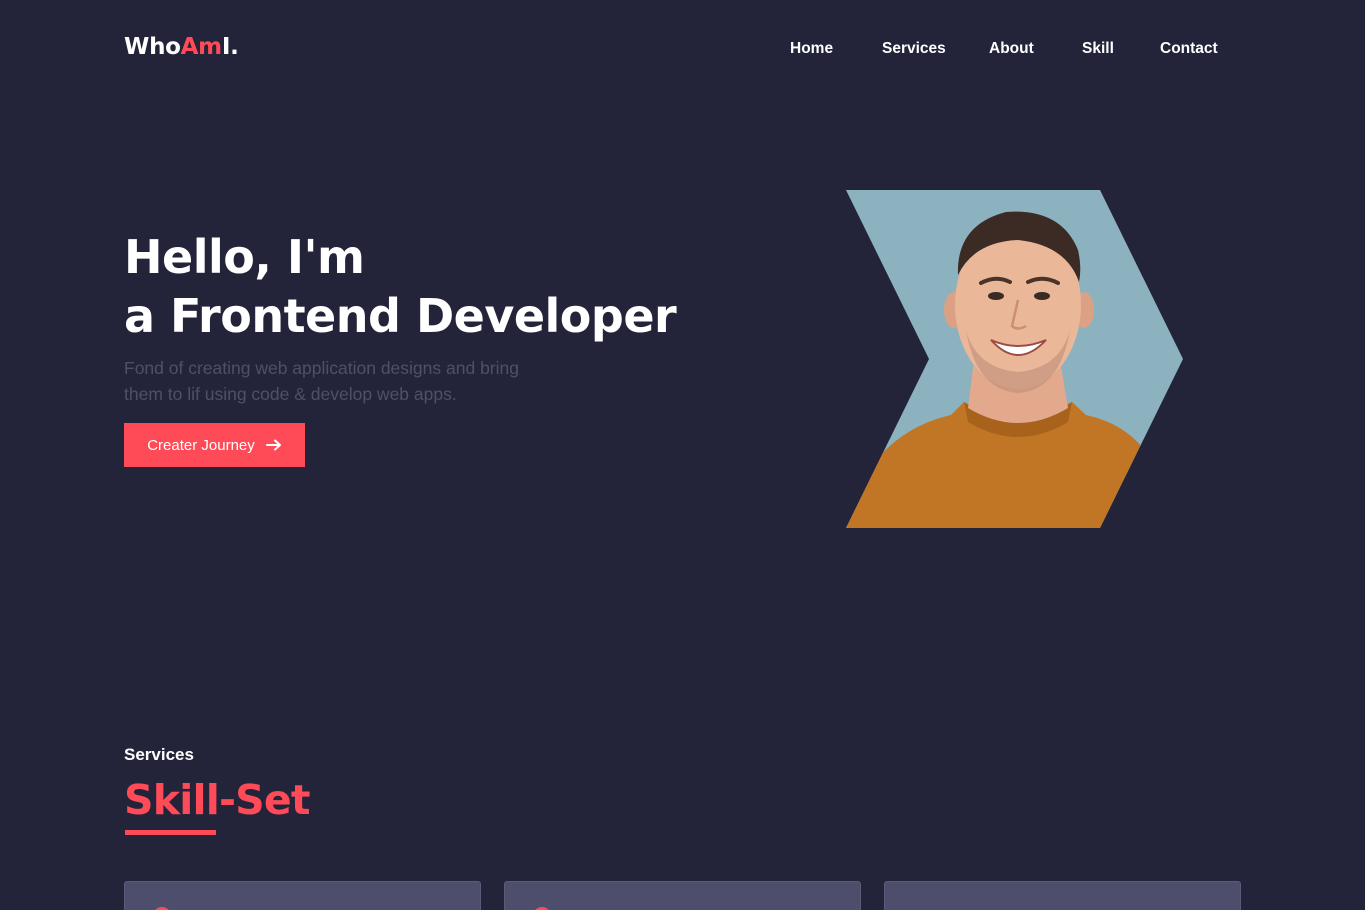  I want to click on hero-title: Hello, I'm a Frontend Developer, so click(400, 287).